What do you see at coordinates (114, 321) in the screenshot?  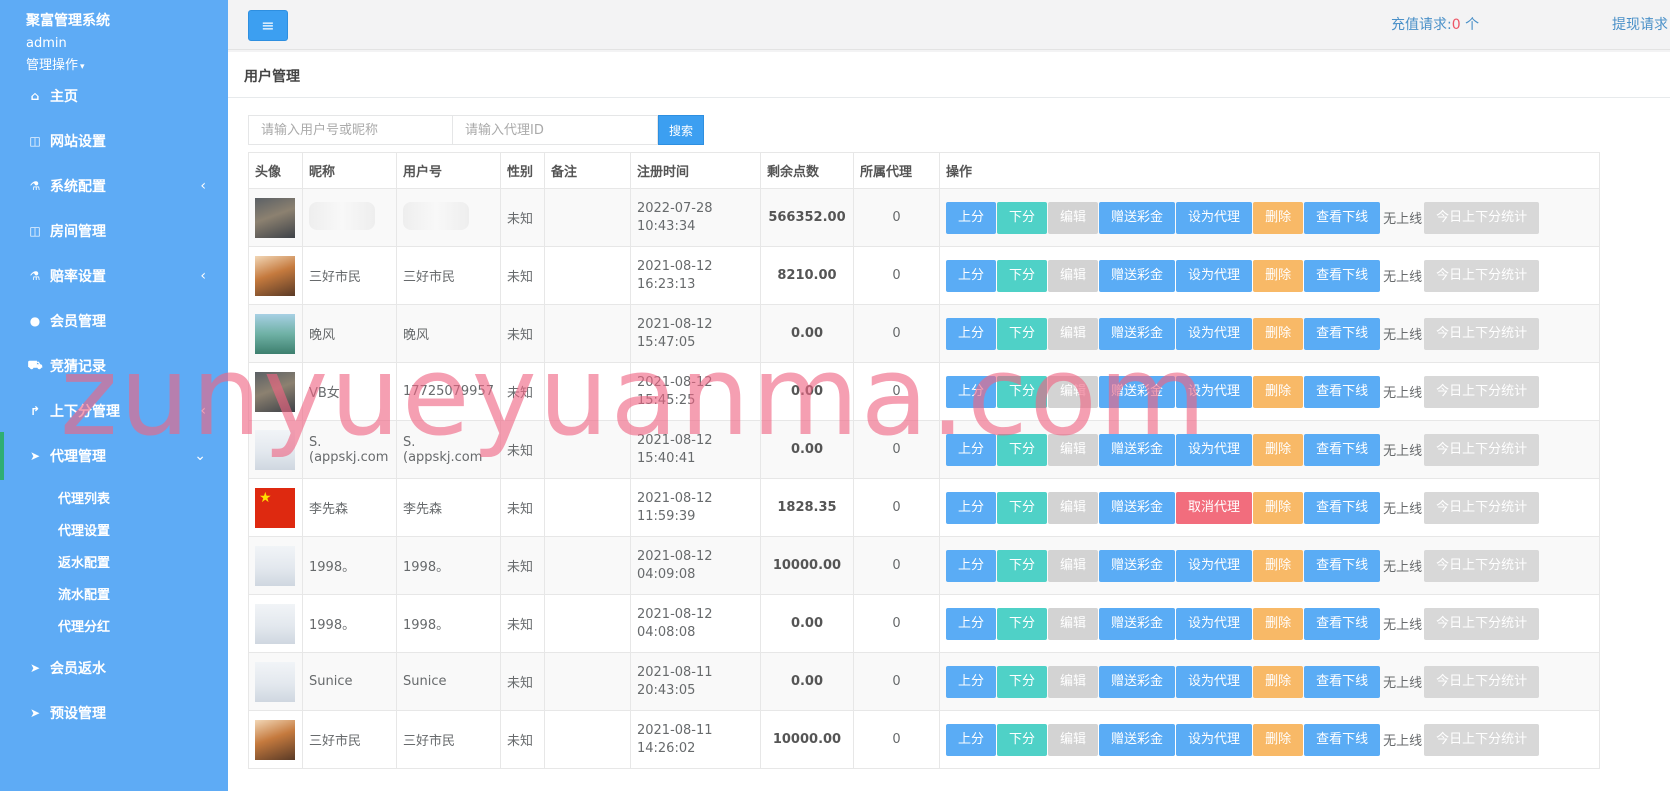 I see `sidebar-item-6: ● 会员管理` at bounding box center [114, 321].